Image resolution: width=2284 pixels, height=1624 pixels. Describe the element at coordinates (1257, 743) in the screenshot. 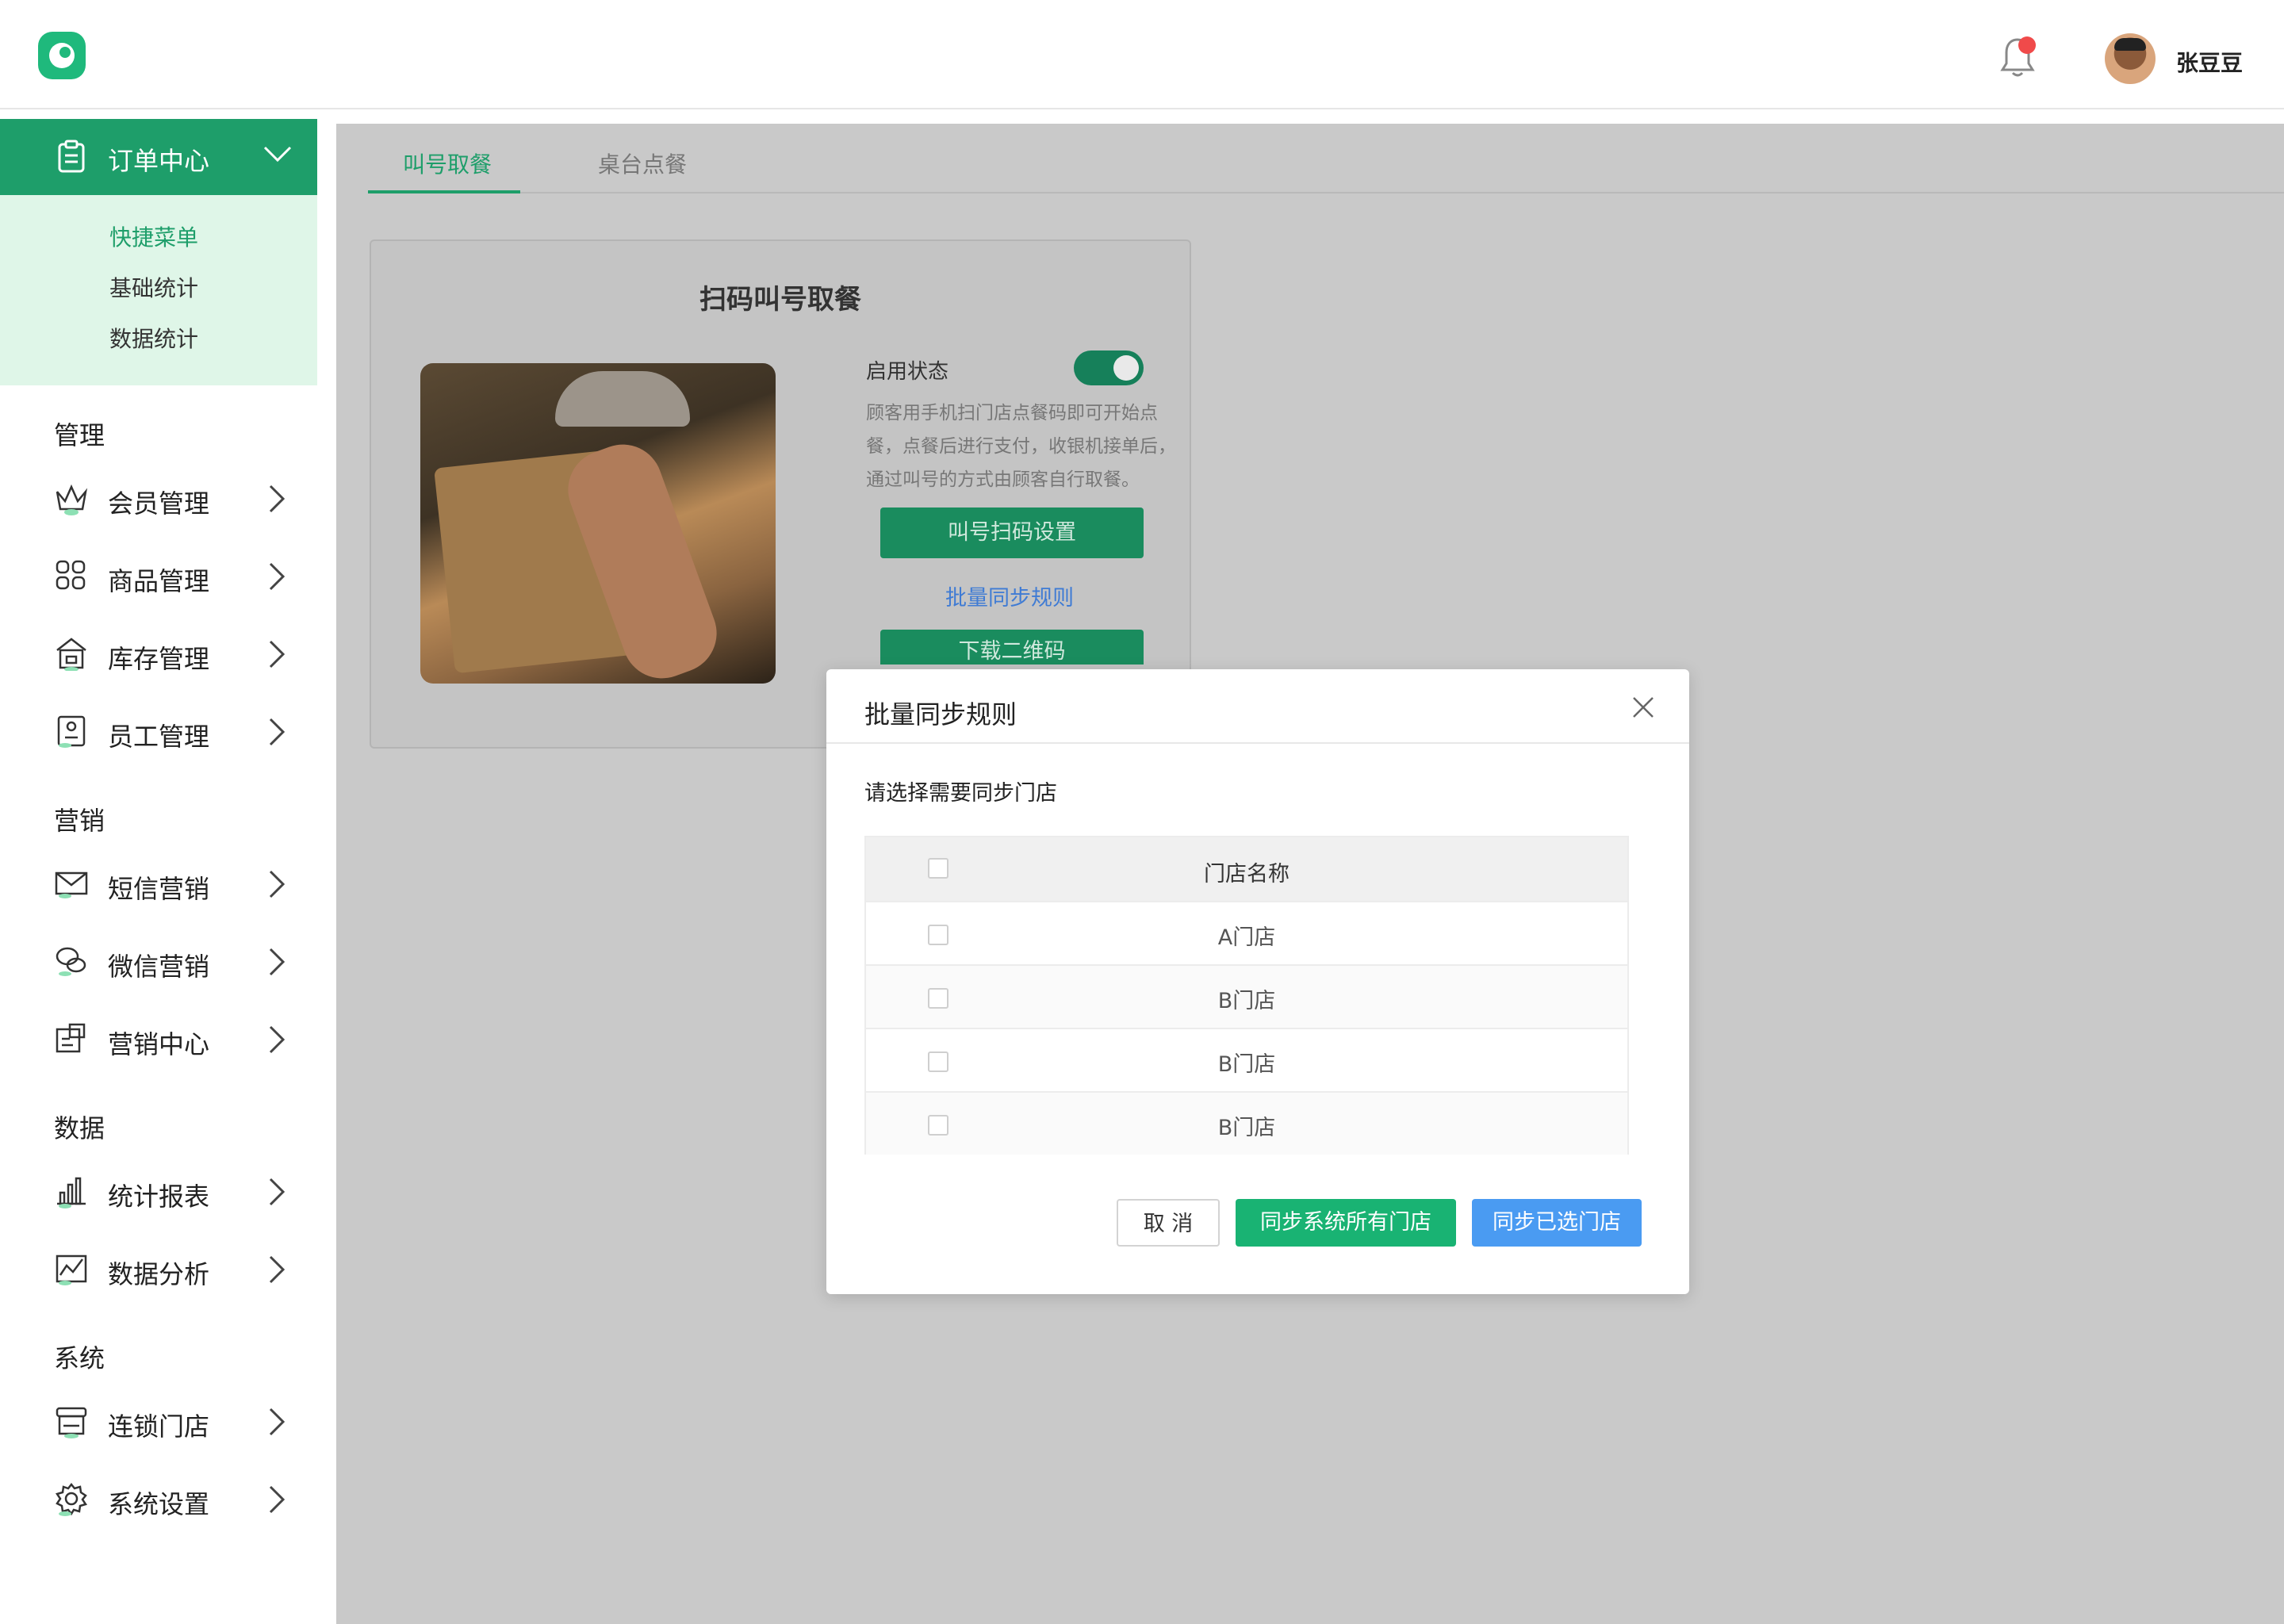

I see `modal-divider` at that location.